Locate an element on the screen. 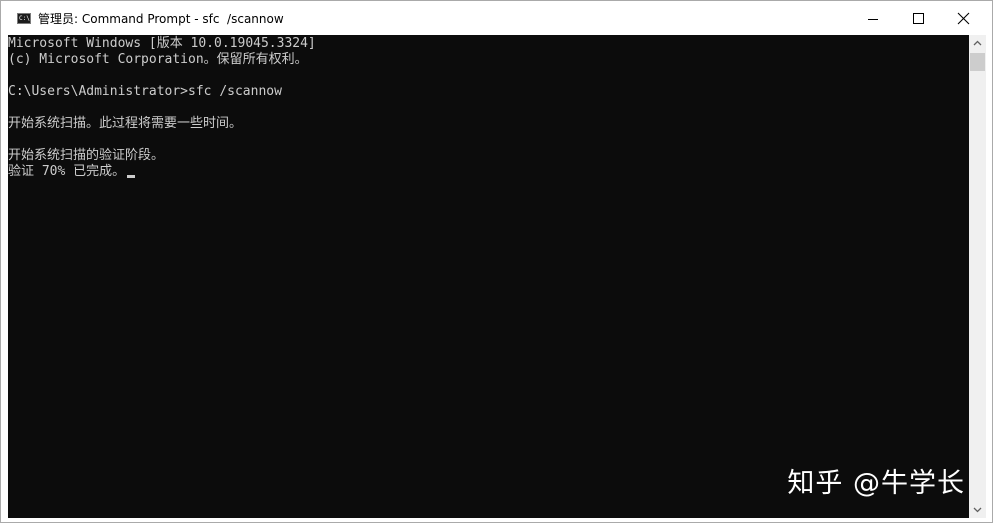 The width and height of the screenshot is (993, 523). watermark: 知乎 @牛学长 is located at coordinates (876, 483).